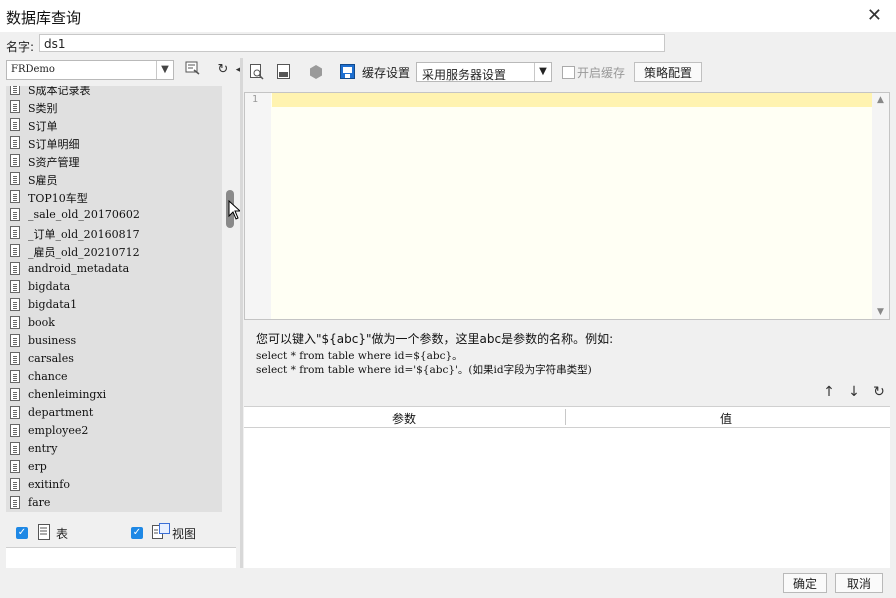 The image size is (896, 598). Describe the element at coordinates (258, 206) in the screenshot. I see `line-gutter` at that location.